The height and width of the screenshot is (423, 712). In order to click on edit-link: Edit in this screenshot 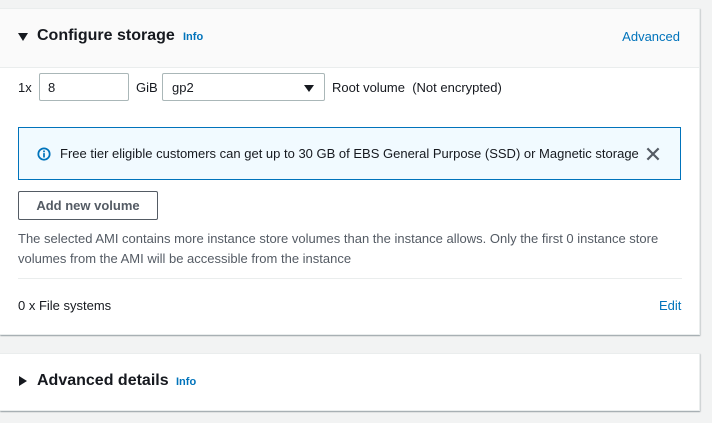, I will do `click(670, 305)`.